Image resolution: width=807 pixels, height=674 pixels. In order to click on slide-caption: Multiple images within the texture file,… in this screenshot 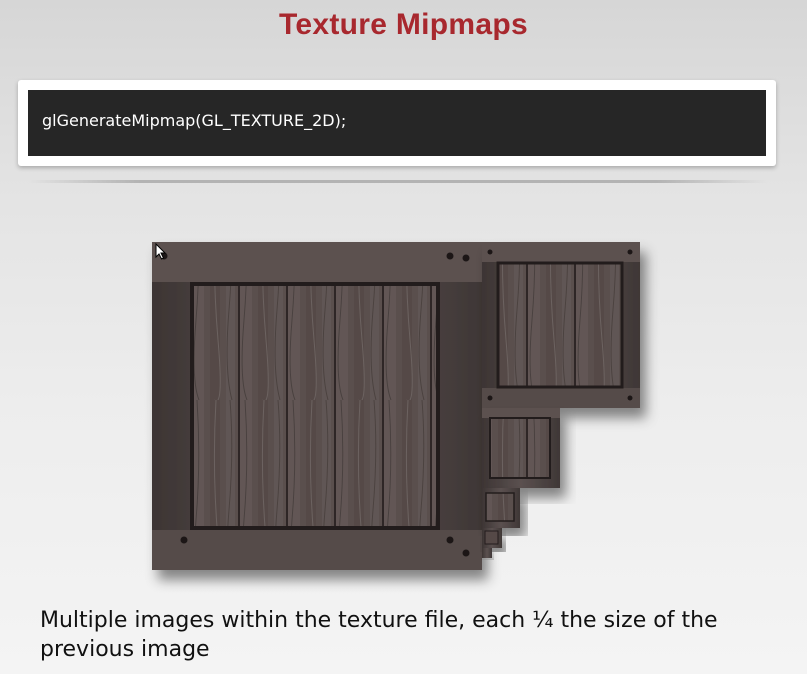, I will do `click(379, 635)`.